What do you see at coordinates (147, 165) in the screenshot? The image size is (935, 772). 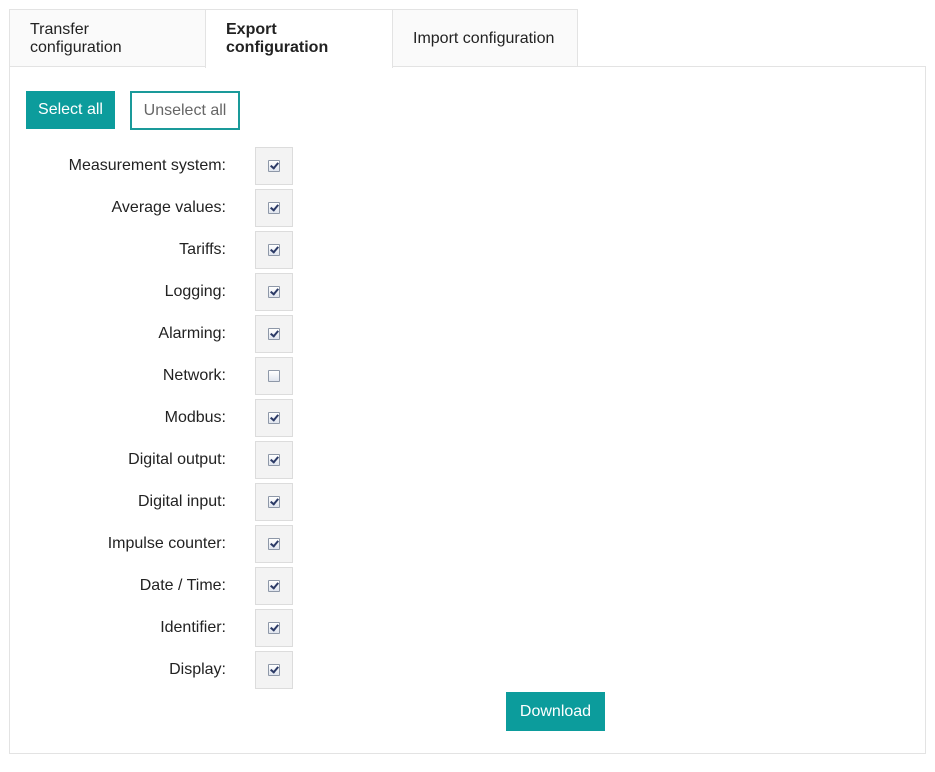 I see `option-label: Measurement system:` at bounding box center [147, 165].